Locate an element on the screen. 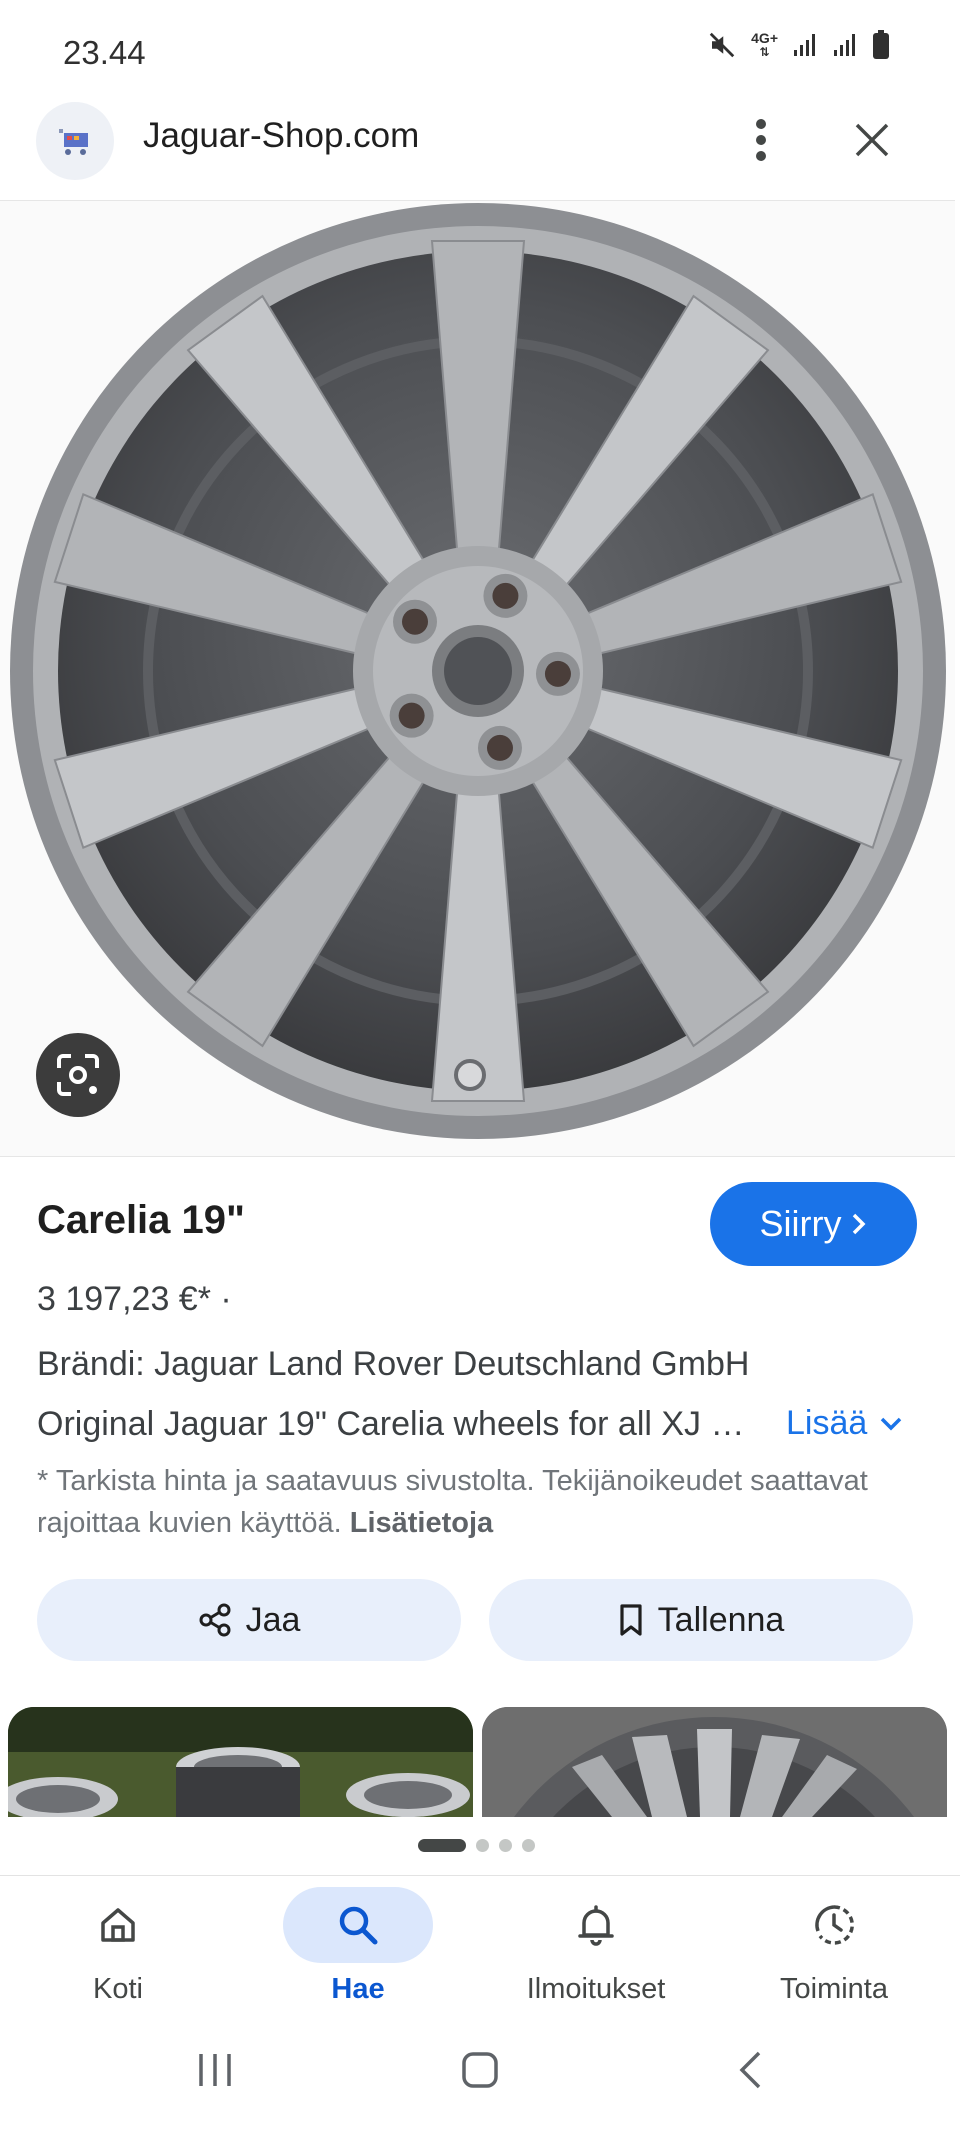 The height and width of the screenshot is (2133, 960). close-button is located at coordinates (872, 140).